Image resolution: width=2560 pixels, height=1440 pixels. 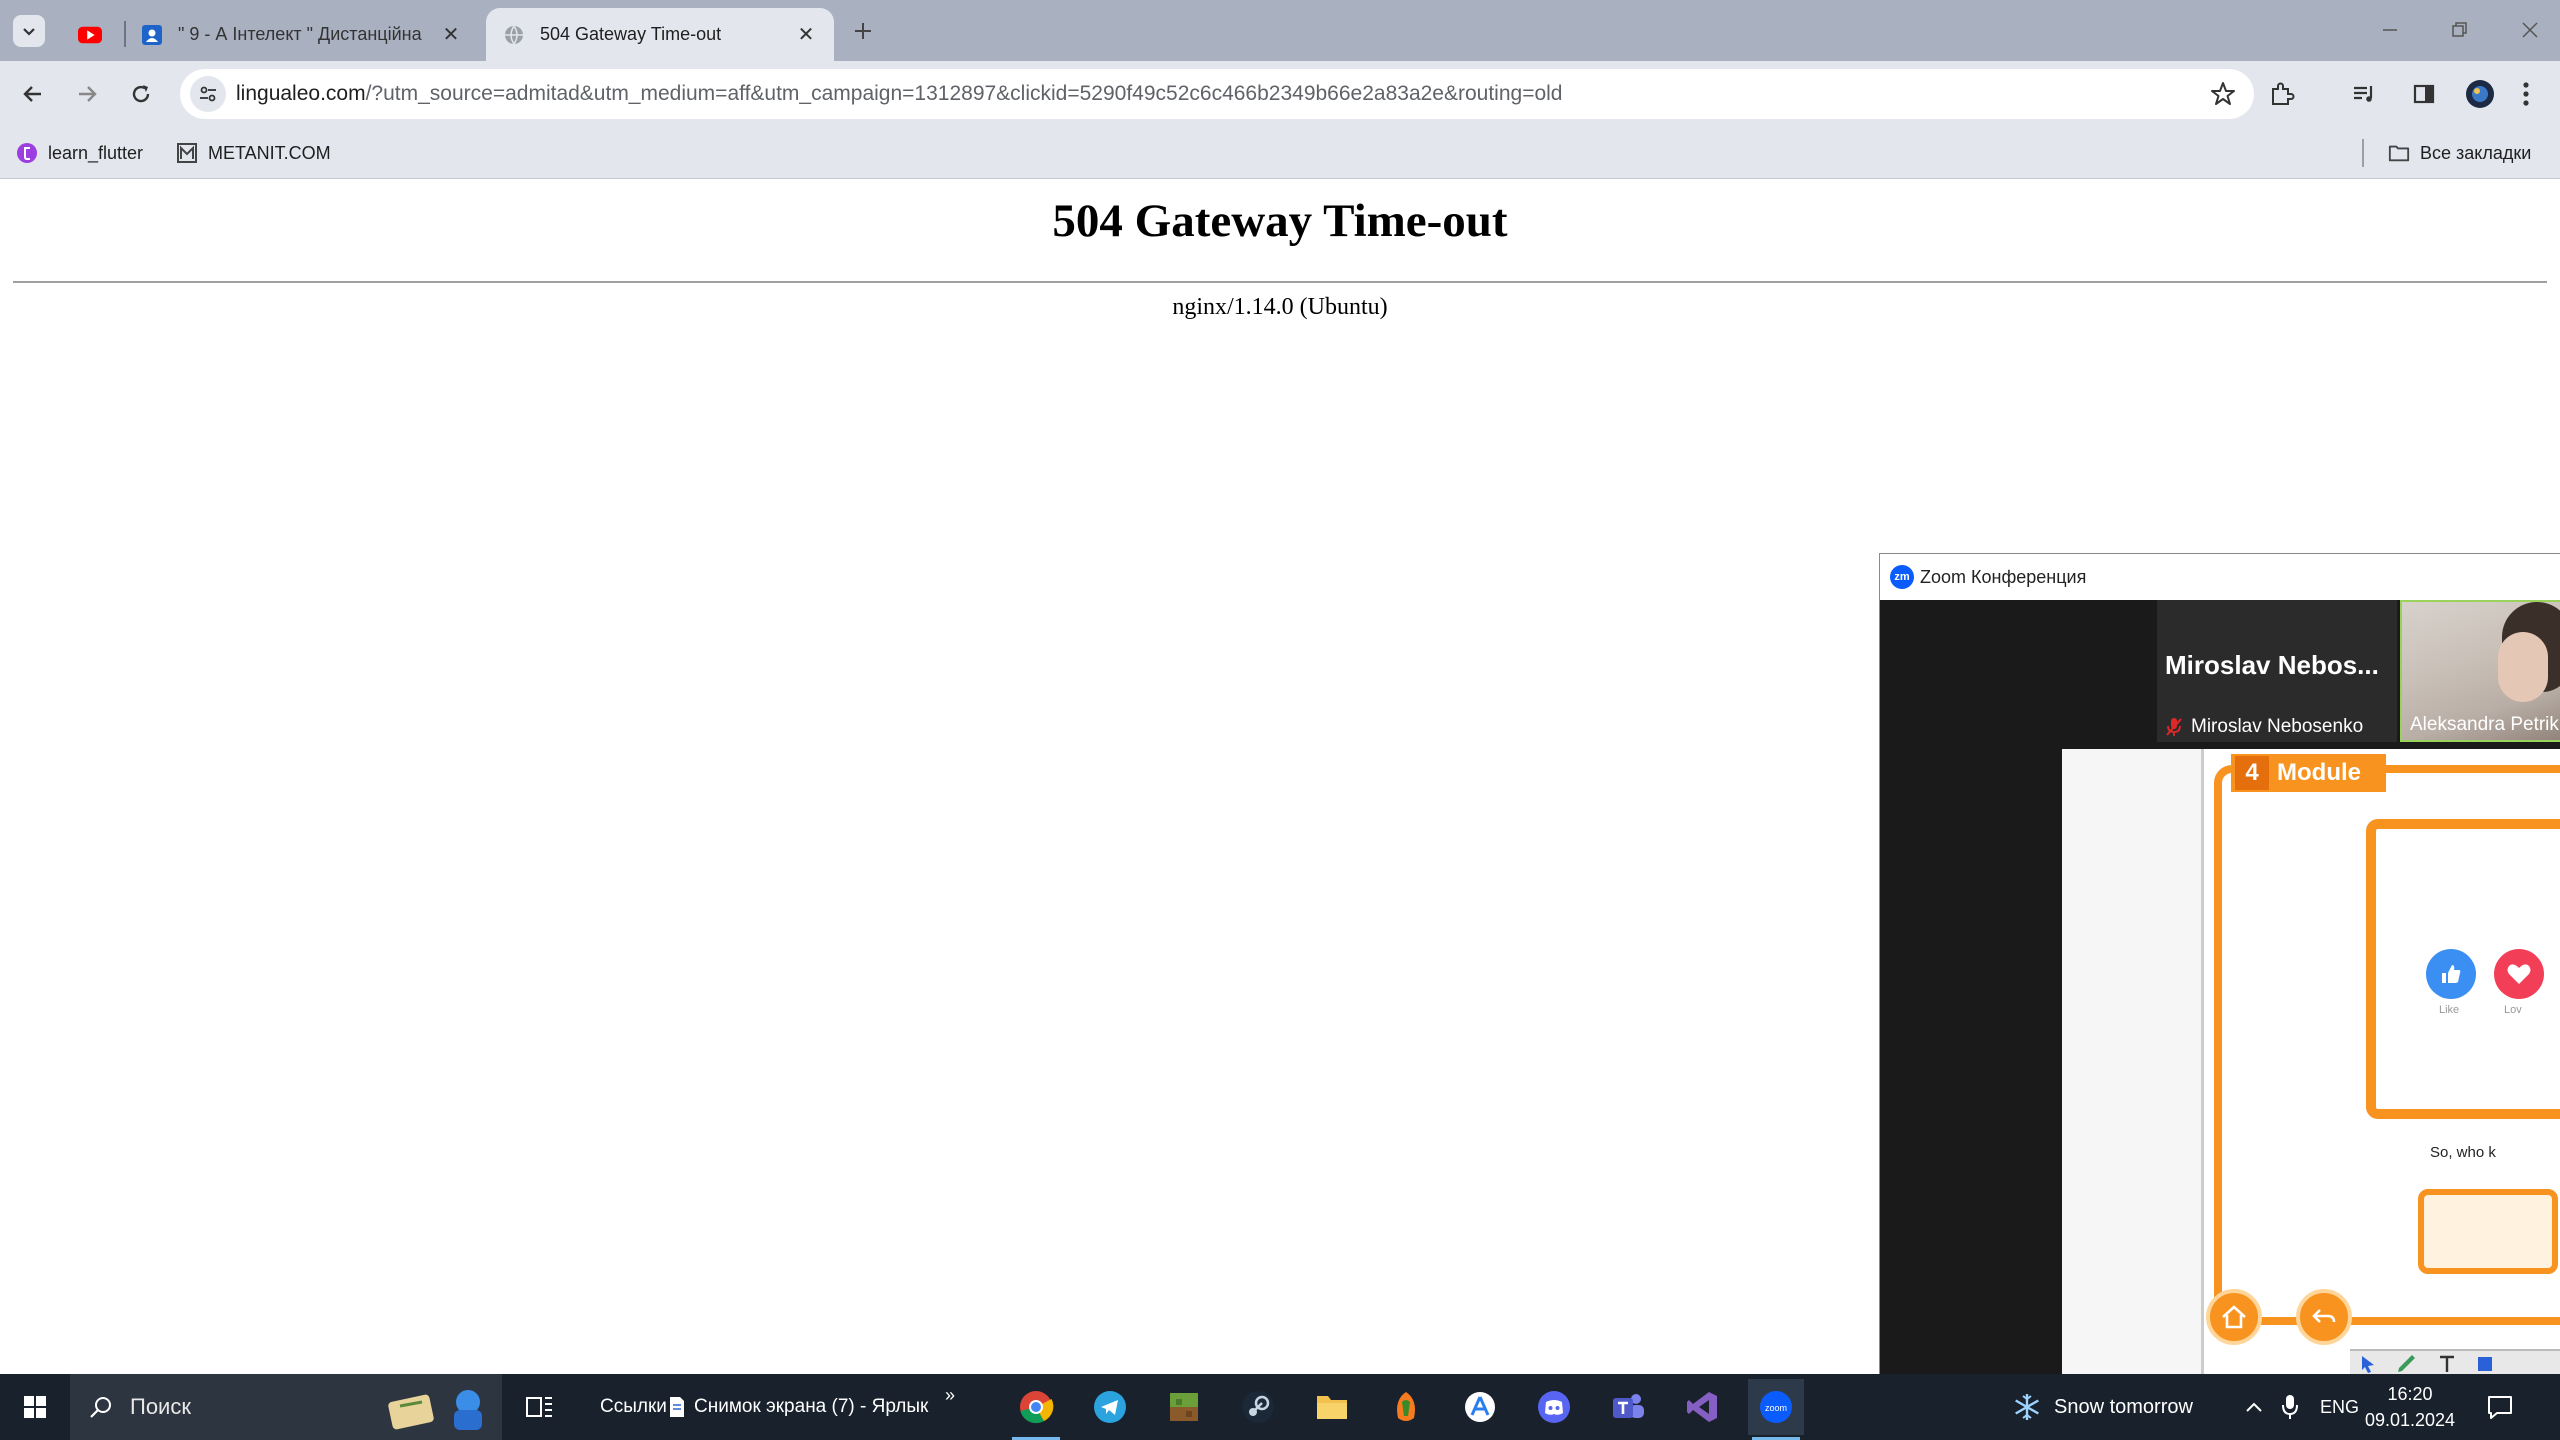 I want to click on start-button, so click(x=35, y=1407).